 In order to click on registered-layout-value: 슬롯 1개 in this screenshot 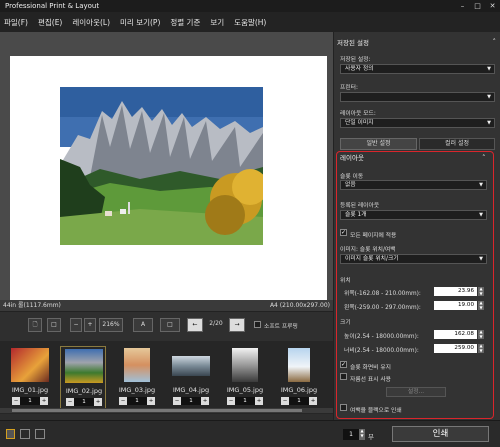, I will do `click(356, 215)`.